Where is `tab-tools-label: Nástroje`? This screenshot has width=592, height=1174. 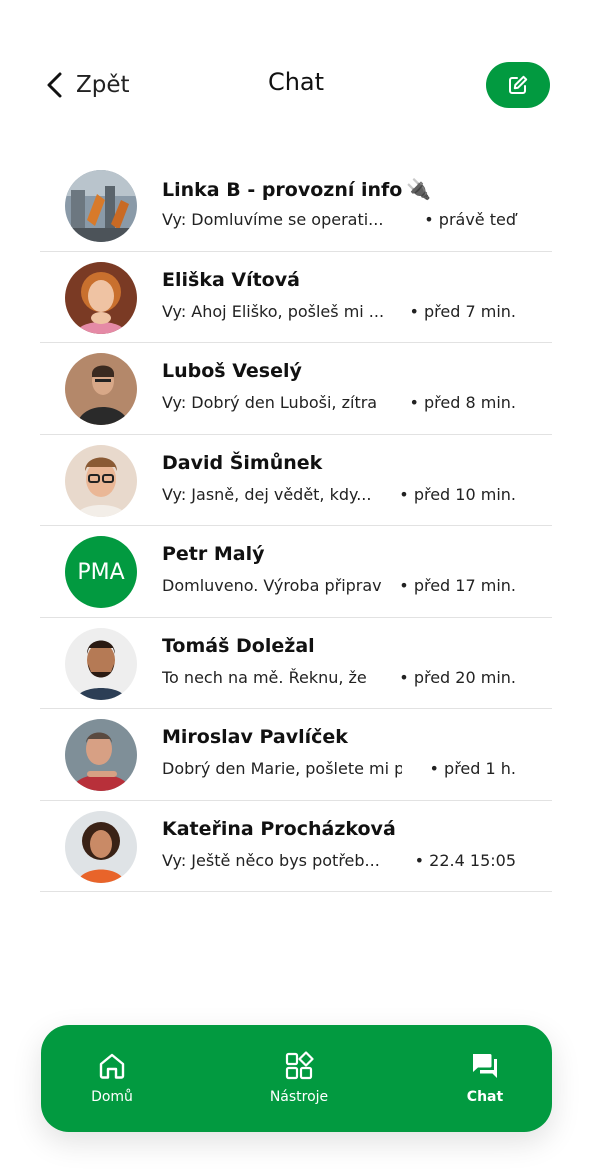
tab-tools-label: Nástroje is located at coordinates (299, 1097).